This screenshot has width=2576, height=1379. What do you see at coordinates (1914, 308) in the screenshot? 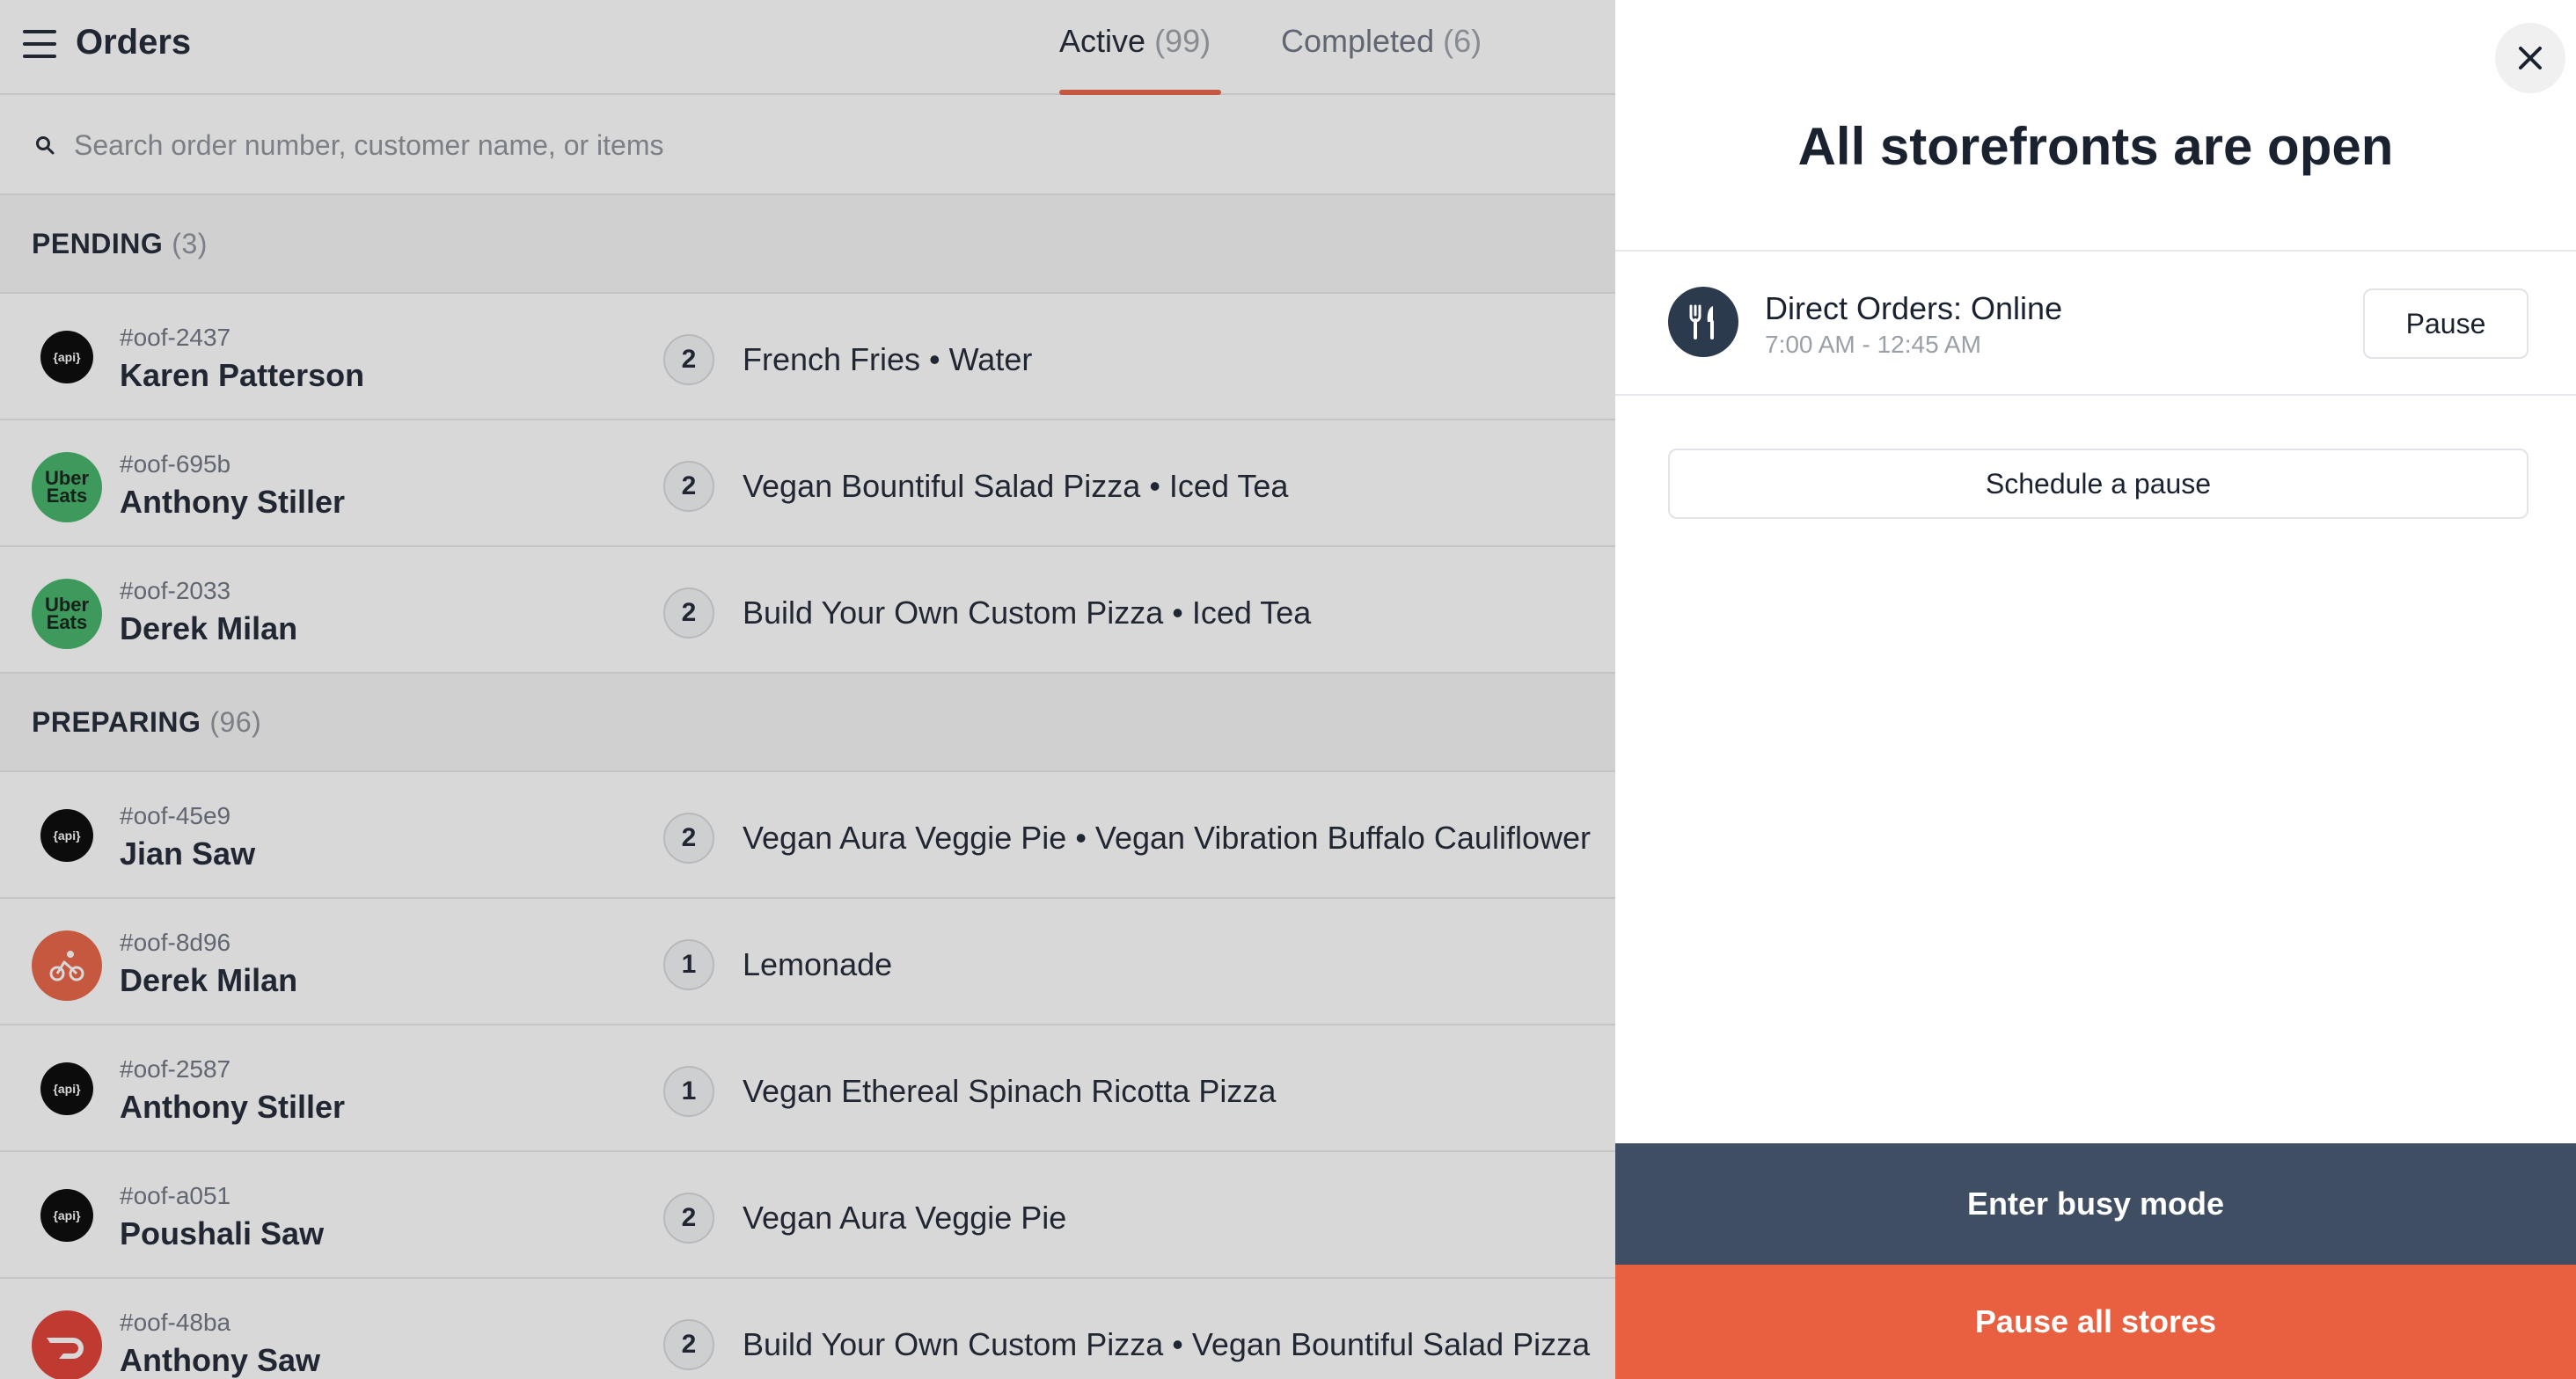
I see `store-name: Direct Orders: Online` at bounding box center [1914, 308].